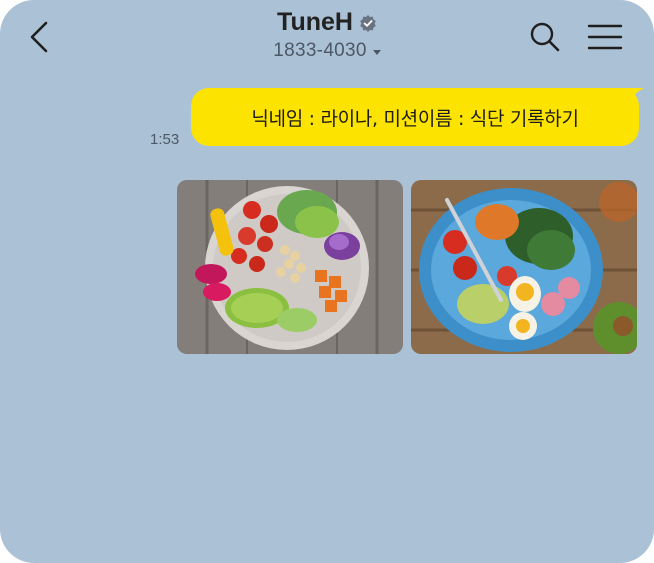 The image size is (654, 563). I want to click on title-row: TuneH, so click(327, 22).